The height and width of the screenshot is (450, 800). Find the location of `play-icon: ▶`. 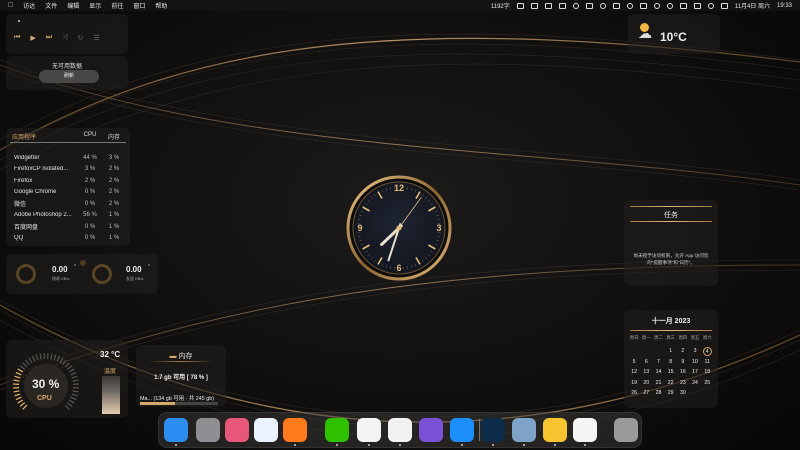

play-icon: ▶ is located at coordinates (32, 38).